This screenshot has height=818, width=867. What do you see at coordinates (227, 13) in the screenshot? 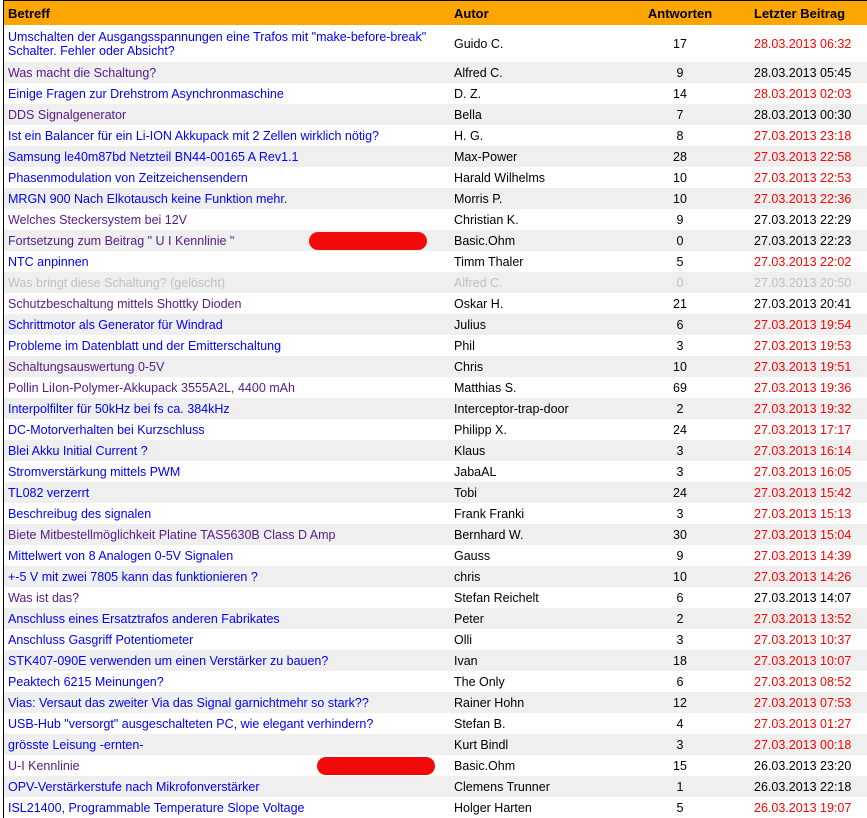
I see `column-header-subject: Betreff` at bounding box center [227, 13].